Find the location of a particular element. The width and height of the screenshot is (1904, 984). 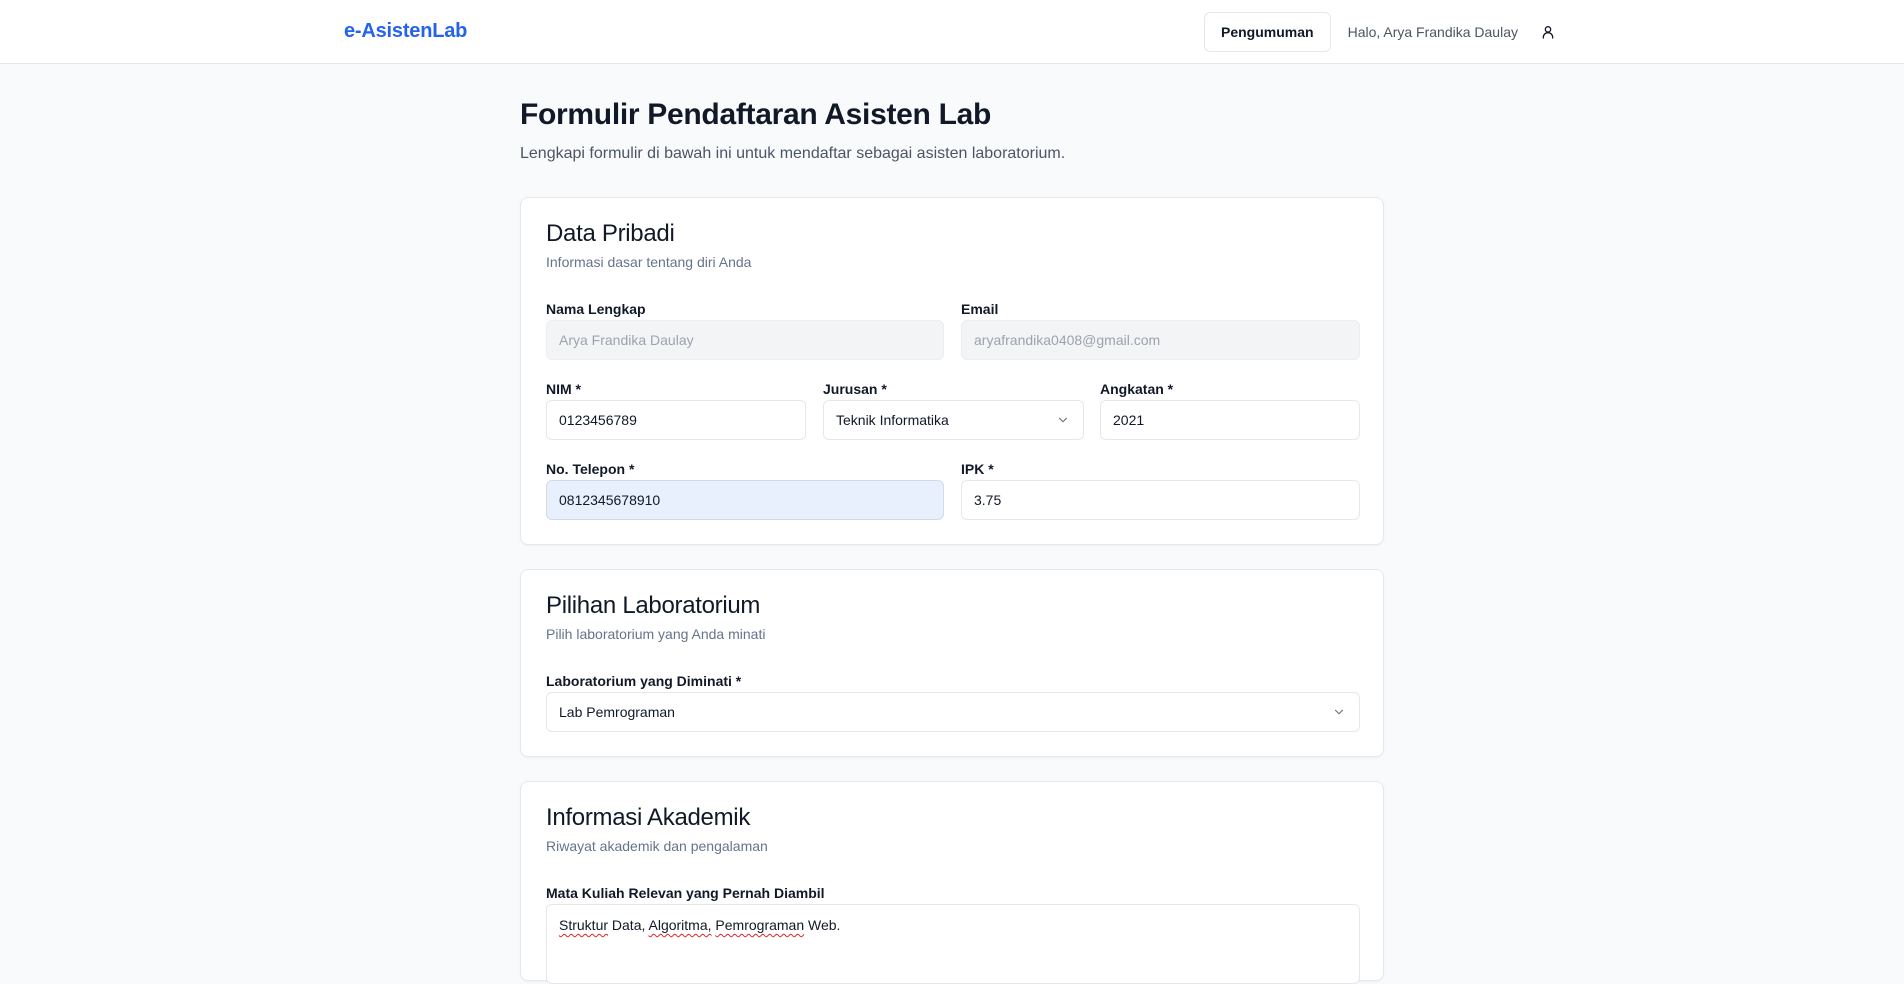

relevant-courses-label: Mata Kuliah Relevan yang Pernah Diambil is located at coordinates (685, 893).